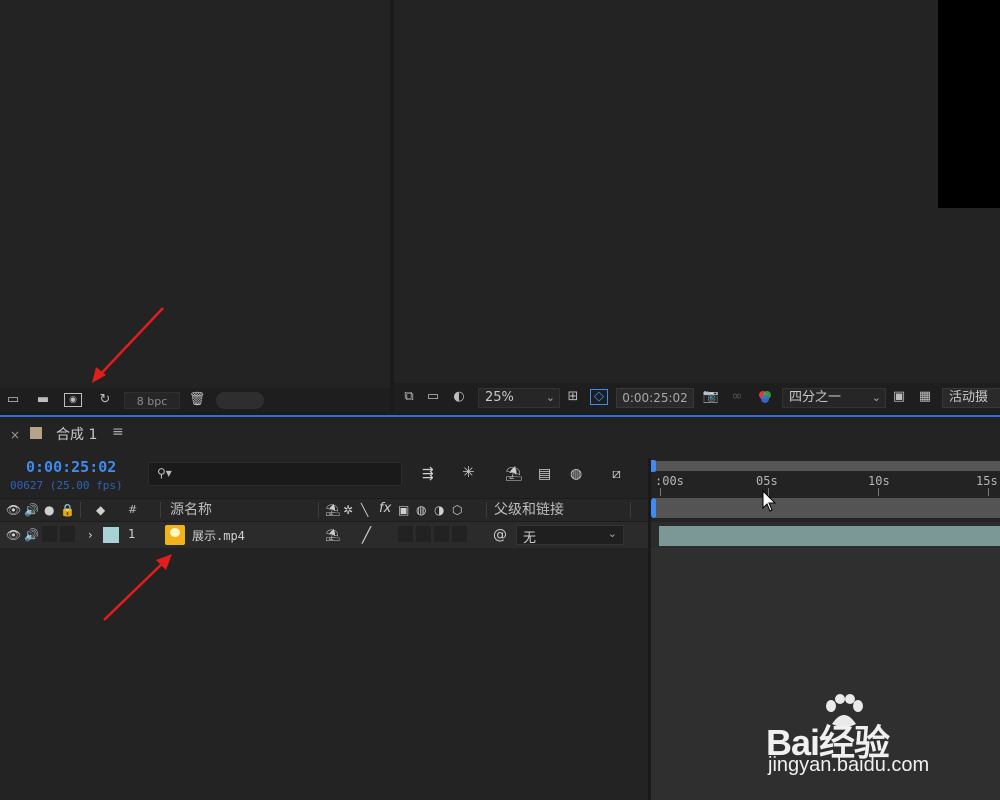 This screenshot has width=1000, height=800. Describe the element at coordinates (439, 510) in the screenshot. I see `adjustment-layer-icon: ◑` at that location.